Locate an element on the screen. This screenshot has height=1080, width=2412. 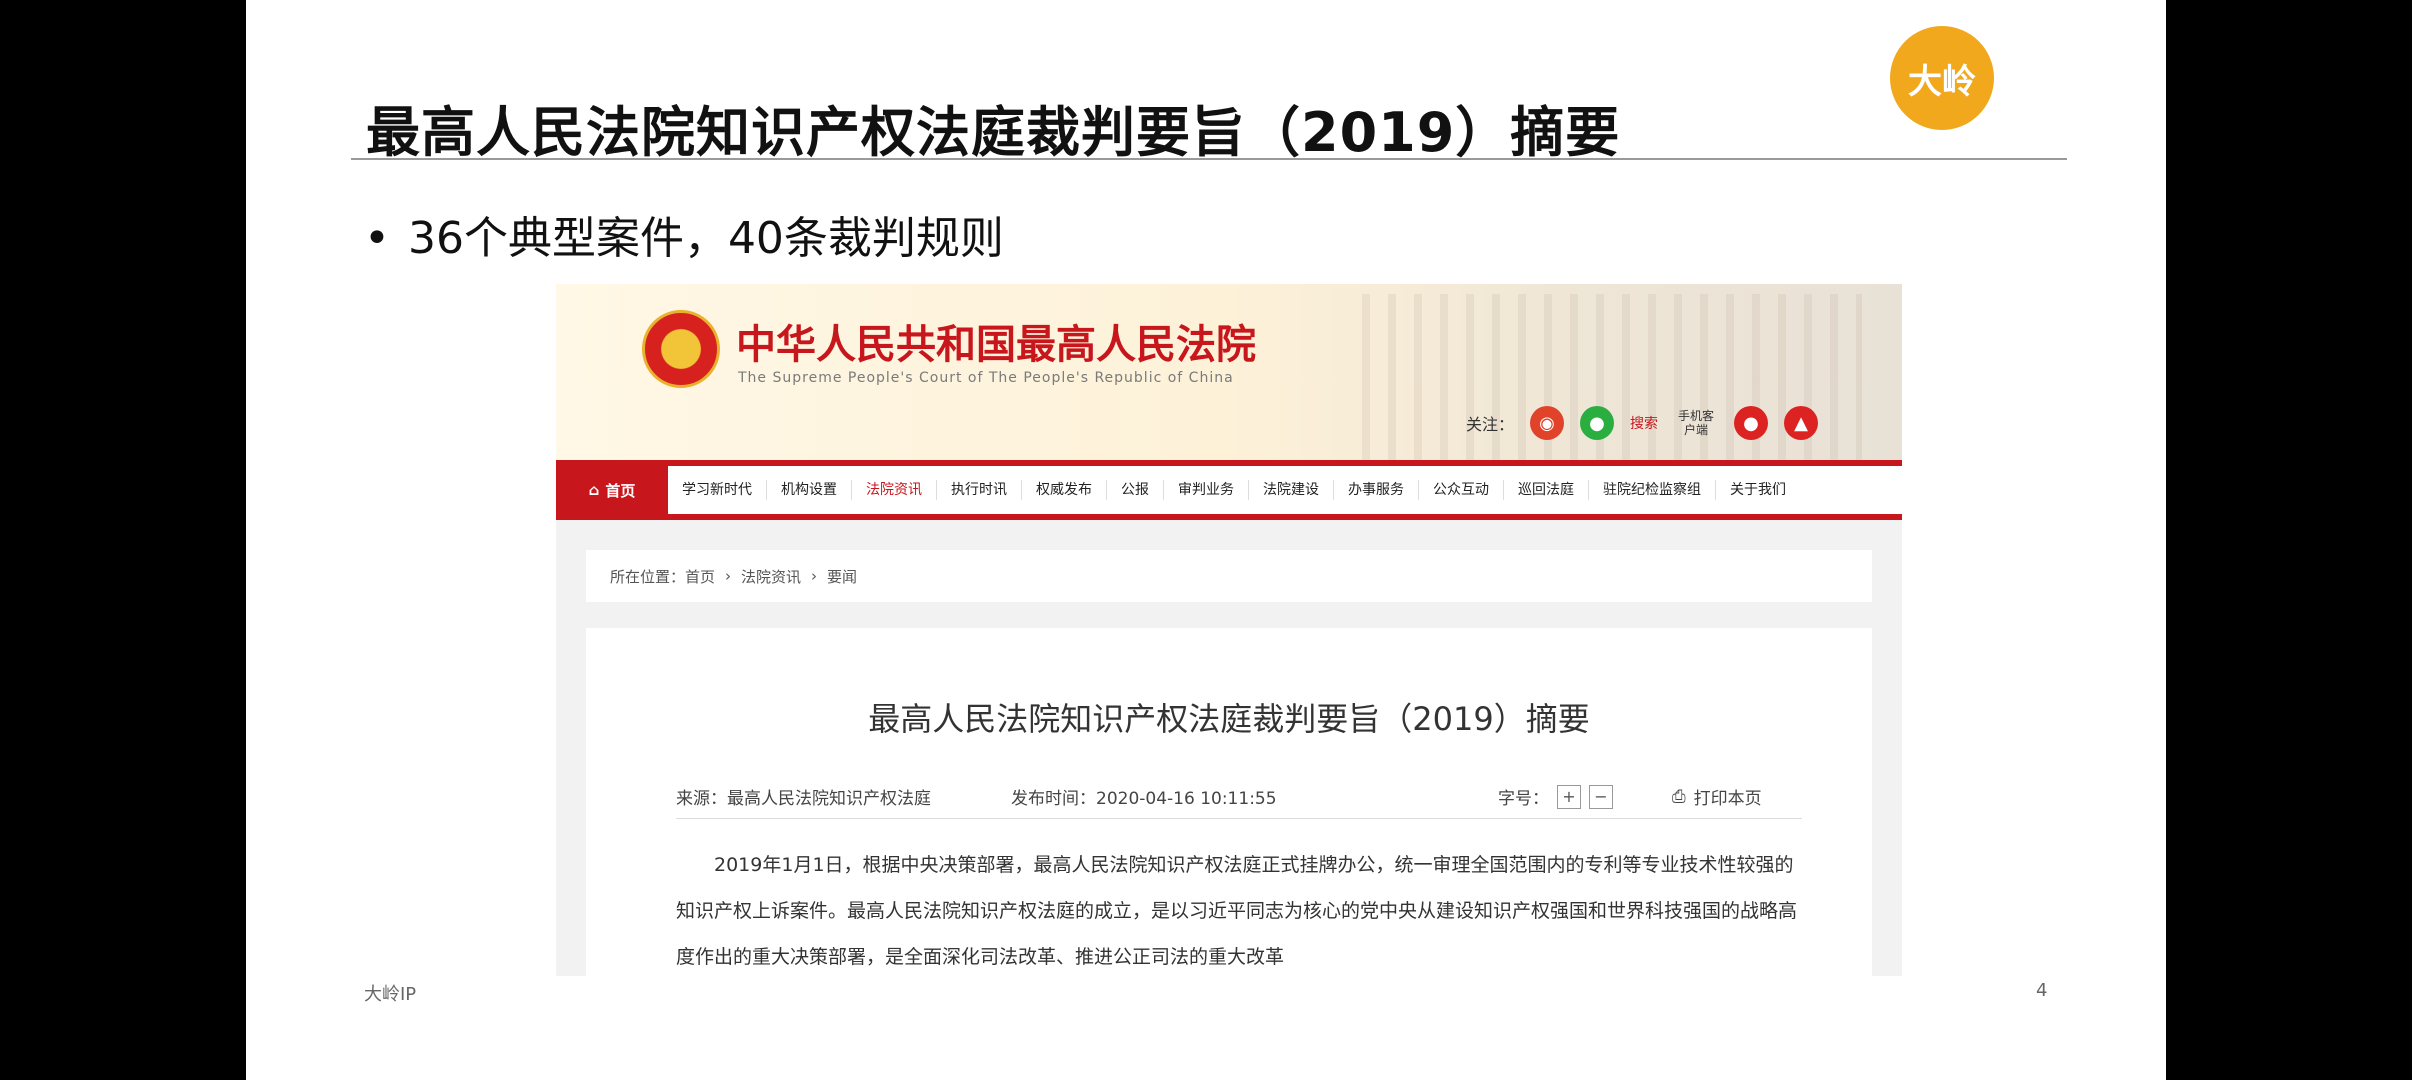
mobile-client-label: 手机客户端 is located at coordinates (1696, 423).